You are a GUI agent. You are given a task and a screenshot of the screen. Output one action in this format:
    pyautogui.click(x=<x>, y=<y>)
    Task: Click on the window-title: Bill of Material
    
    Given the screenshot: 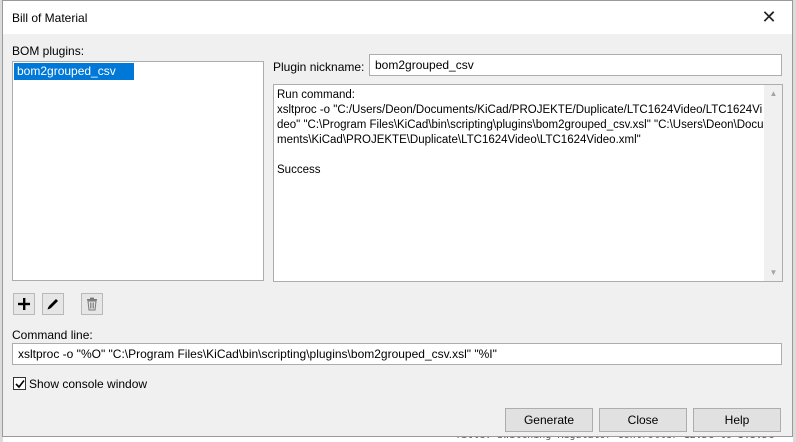 What is the action you would take?
    pyautogui.click(x=50, y=18)
    